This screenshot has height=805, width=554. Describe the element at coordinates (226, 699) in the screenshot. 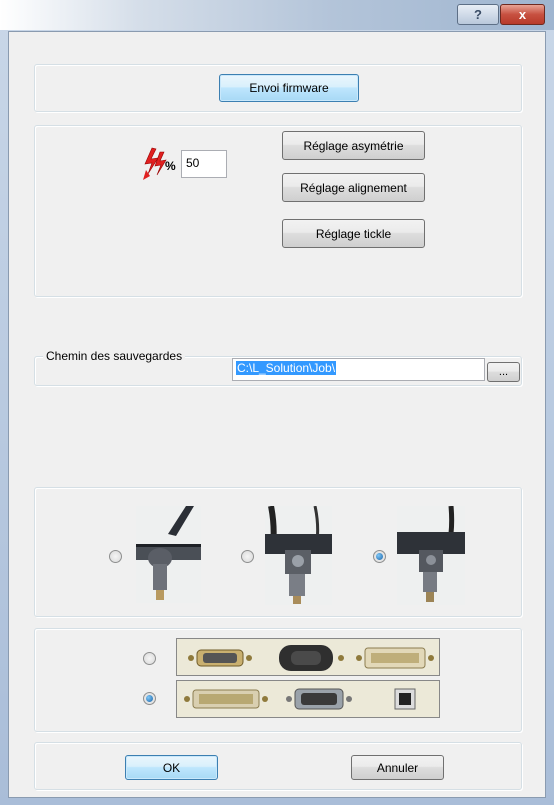

I see `parallel-db25-connector-icon` at that location.